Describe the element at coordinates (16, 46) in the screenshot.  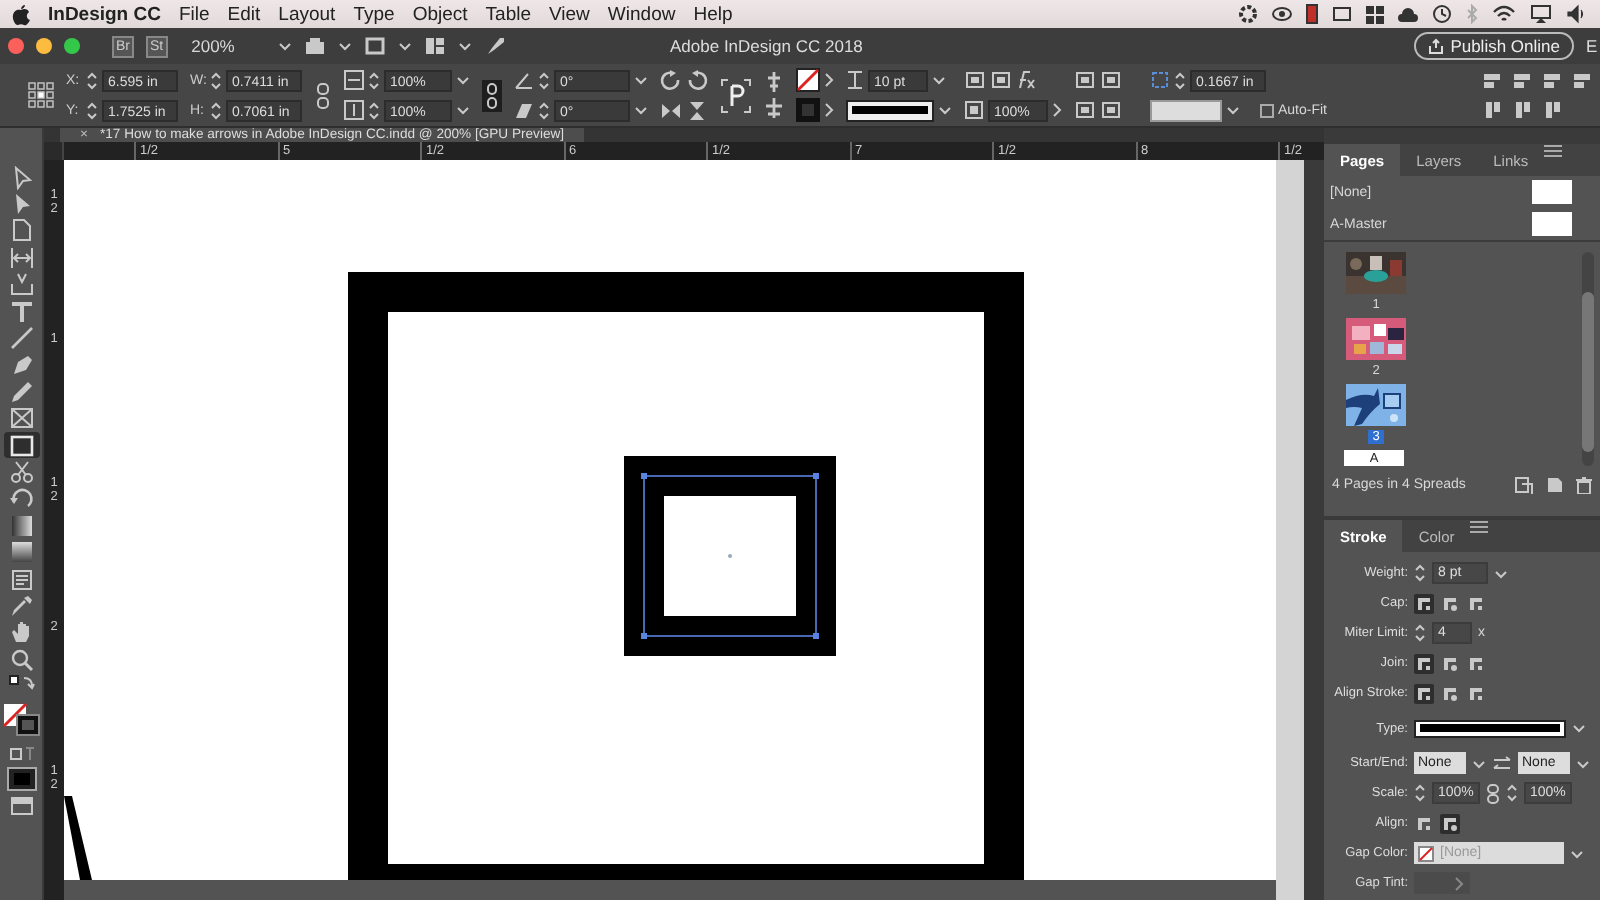
I see `close-button` at that location.